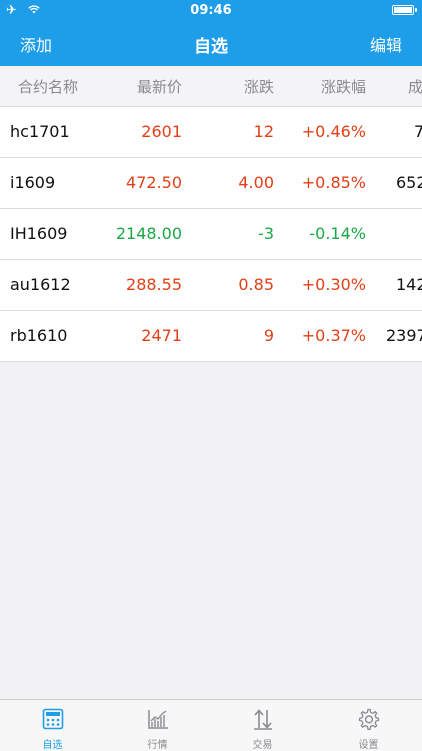 The width and height of the screenshot is (422, 751). I want to click on price-change: 9, so click(268, 335).